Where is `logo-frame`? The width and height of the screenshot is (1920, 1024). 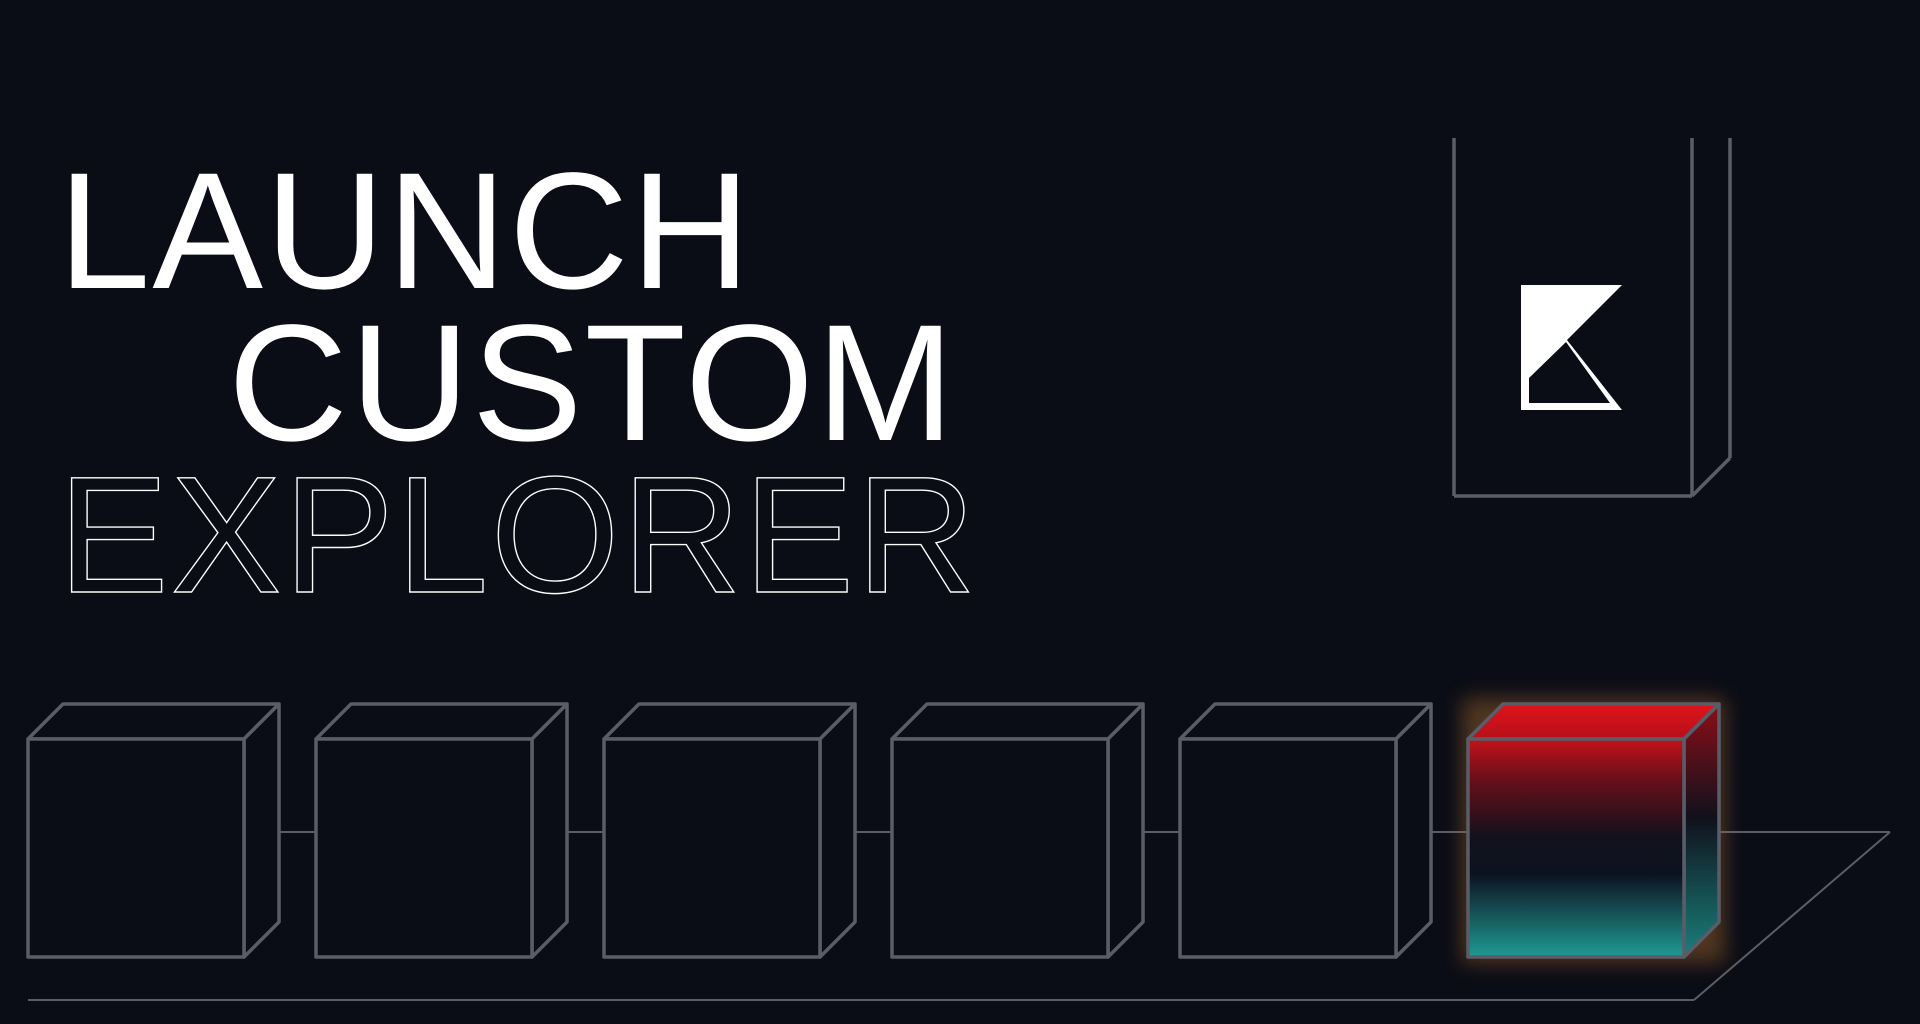 logo-frame is located at coordinates (1592, 318).